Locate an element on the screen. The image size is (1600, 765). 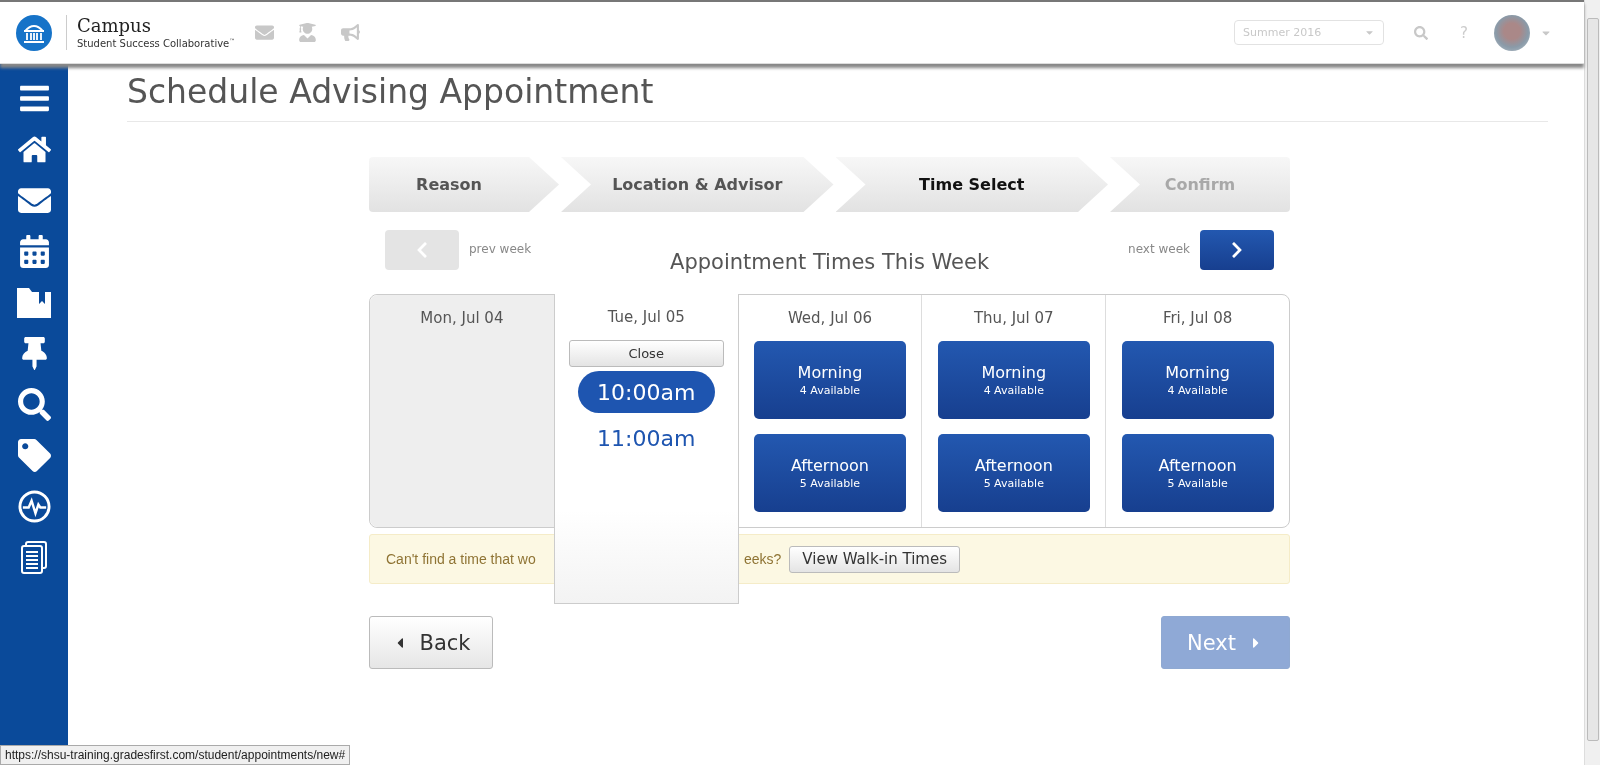
week-heading: Appointment Times This Week is located at coordinates (830, 262).